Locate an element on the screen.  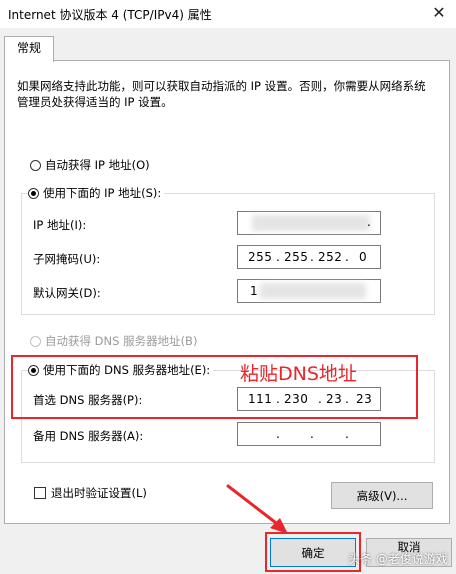
auto-dns-radio: 自动获得 DNS 服务器地址(B) is located at coordinates (115, 341).